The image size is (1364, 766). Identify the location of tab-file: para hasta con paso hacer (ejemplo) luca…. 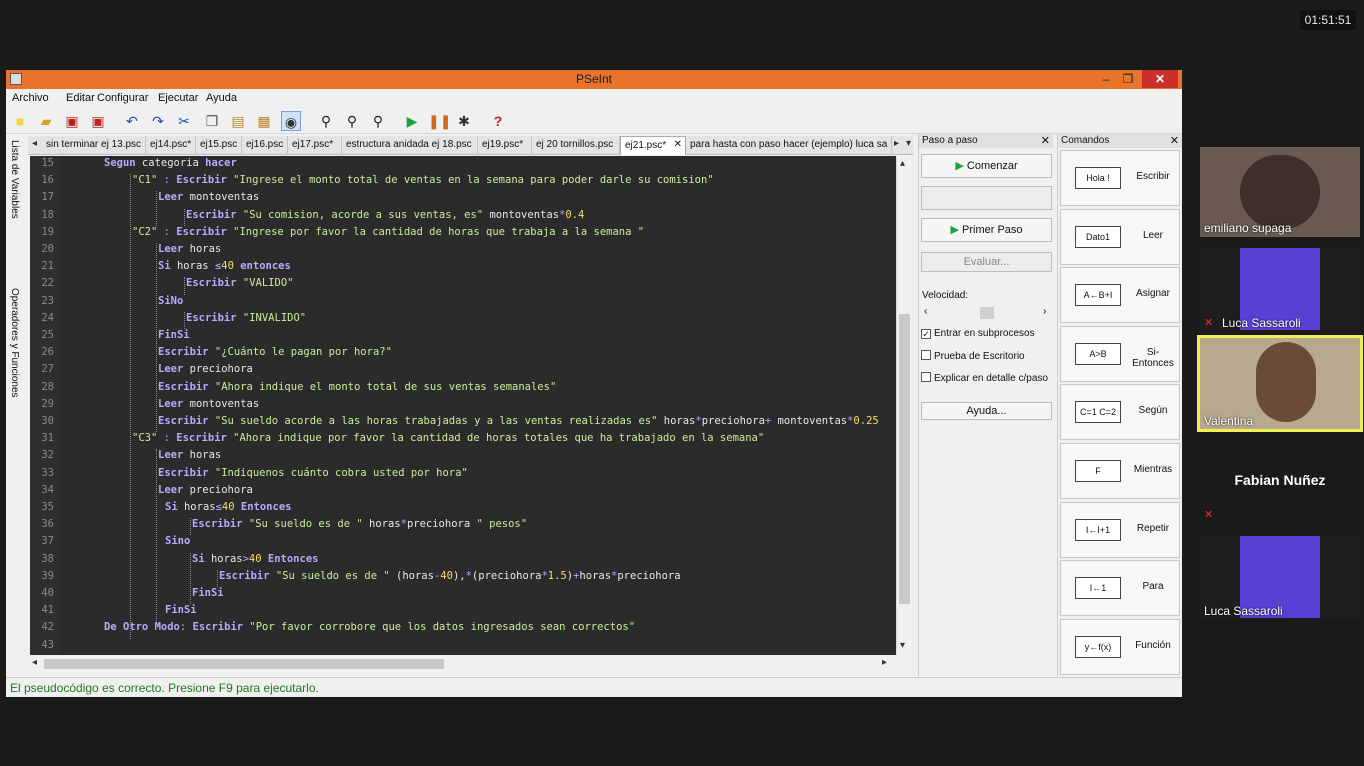
(789, 145).